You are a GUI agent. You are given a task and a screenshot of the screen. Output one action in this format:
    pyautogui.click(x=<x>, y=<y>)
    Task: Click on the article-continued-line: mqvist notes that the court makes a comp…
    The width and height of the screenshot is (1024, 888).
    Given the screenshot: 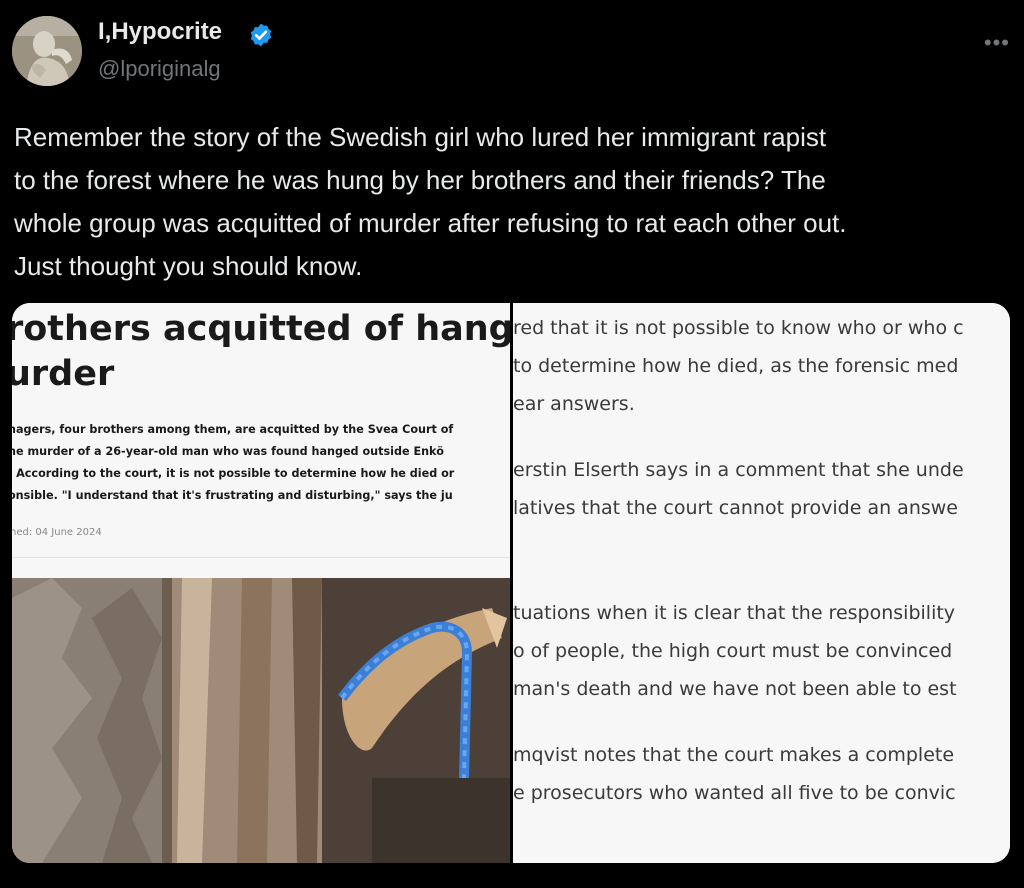 What is the action you would take?
    pyautogui.click(x=734, y=755)
    